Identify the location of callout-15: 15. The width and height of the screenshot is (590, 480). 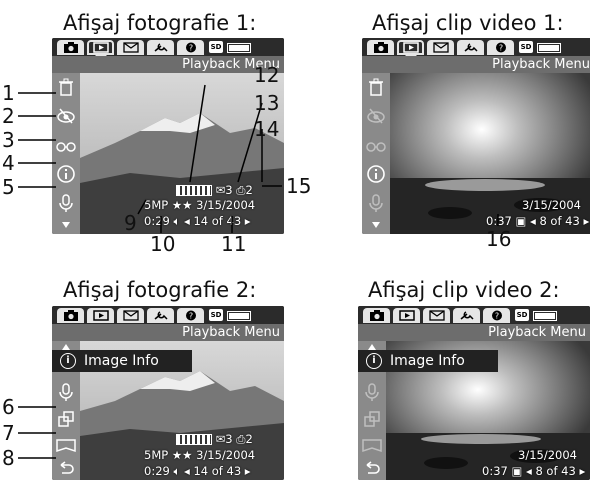
(299, 186).